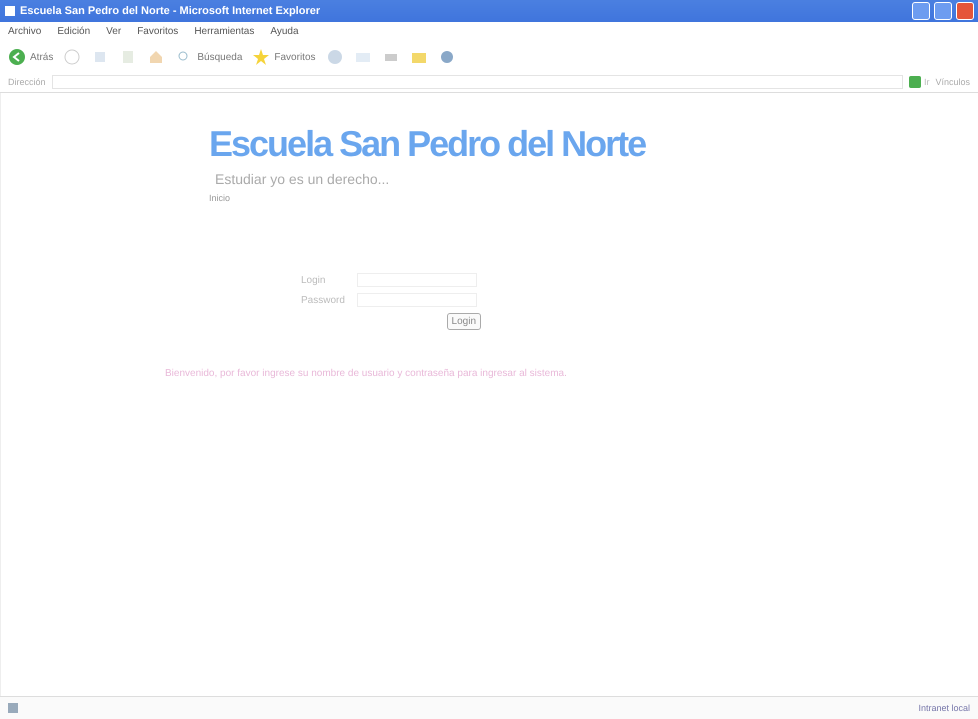 Image resolution: width=978 pixels, height=719 pixels. I want to click on maximize-button, so click(943, 11).